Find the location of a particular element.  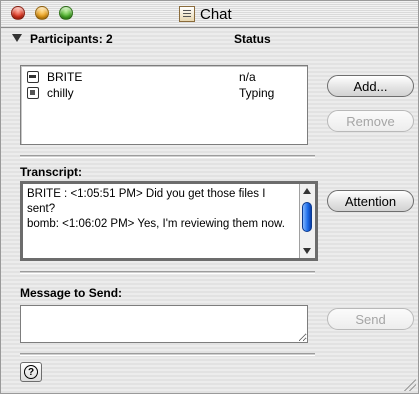

title-bar: Chat is located at coordinates (209, 14).